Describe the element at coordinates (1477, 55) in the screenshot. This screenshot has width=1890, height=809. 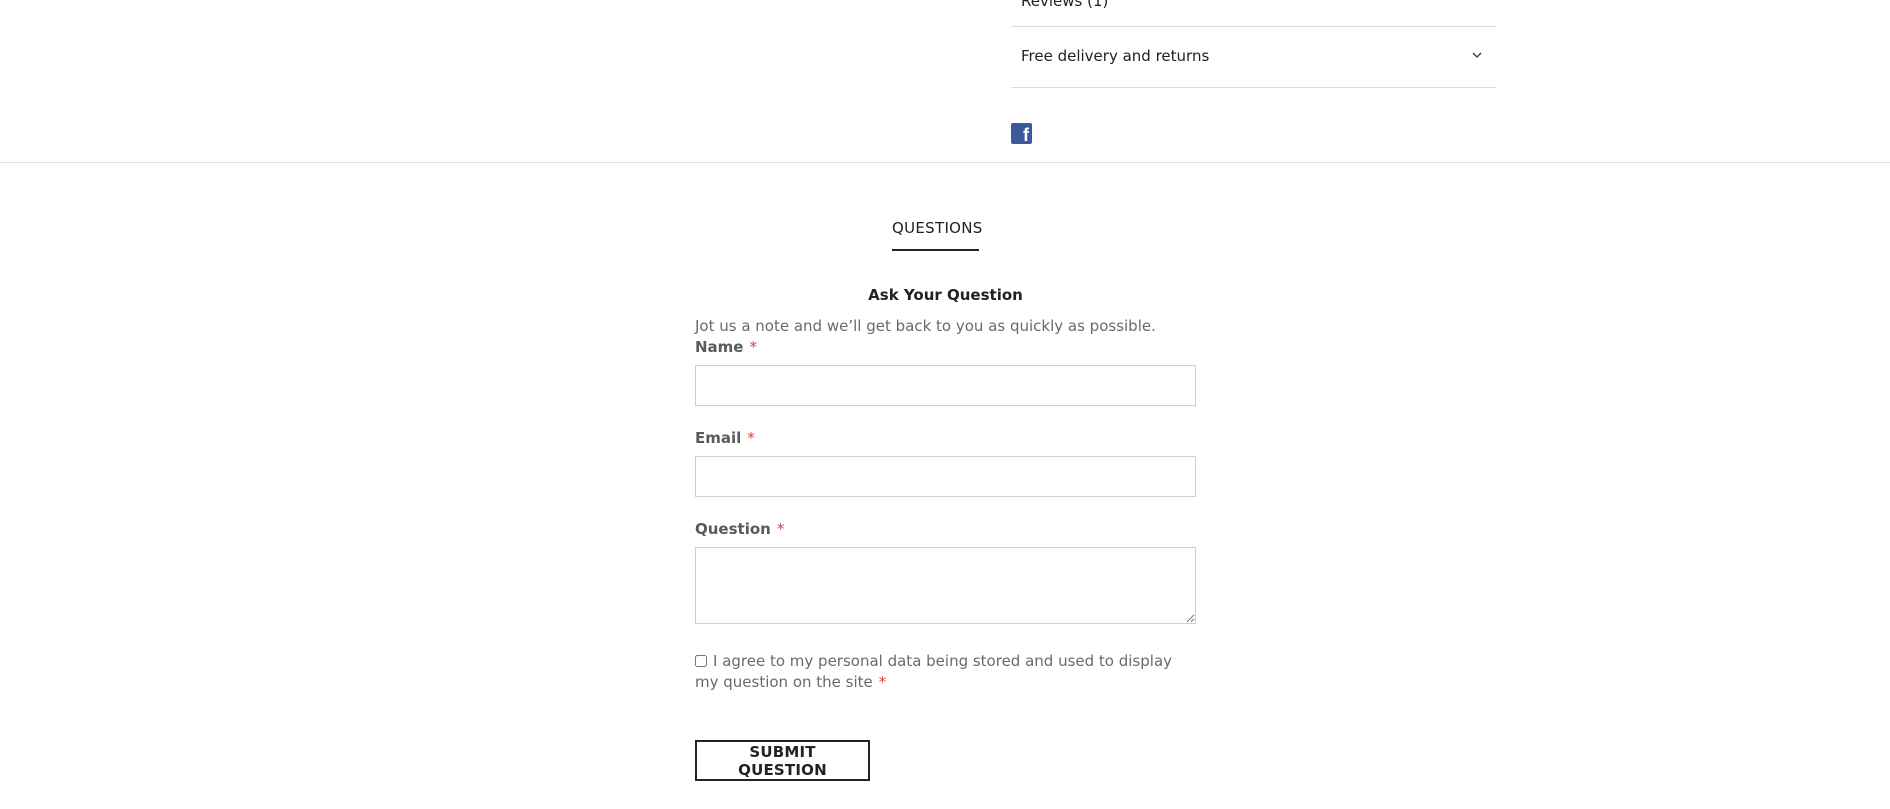
I see `chevron-down-icon` at that location.